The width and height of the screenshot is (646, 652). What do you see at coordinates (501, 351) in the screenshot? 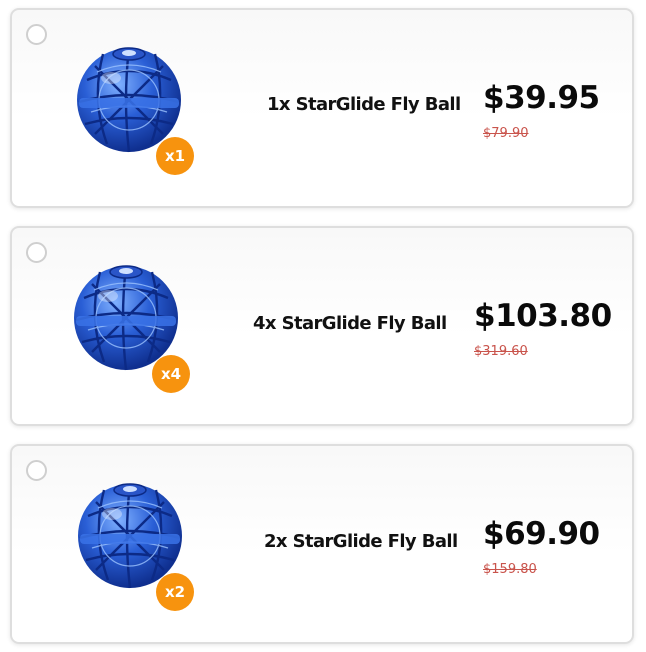
I see `original-price: $319.60` at bounding box center [501, 351].